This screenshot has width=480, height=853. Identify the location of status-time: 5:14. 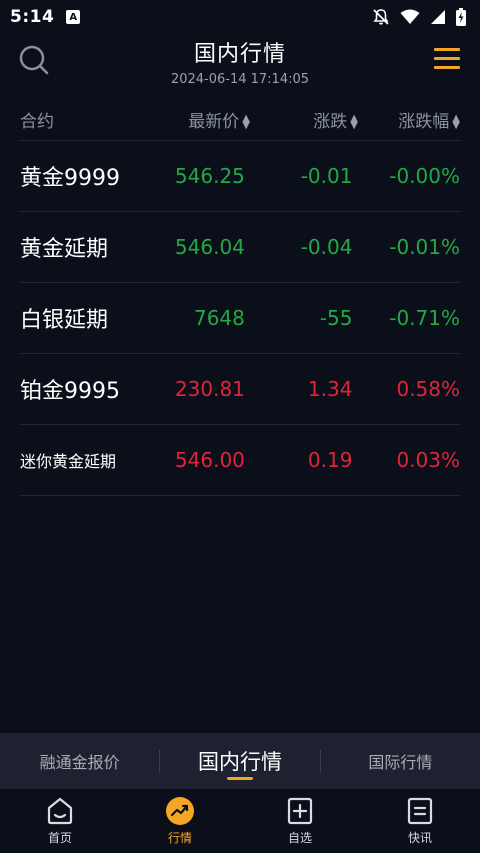
(32, 17).